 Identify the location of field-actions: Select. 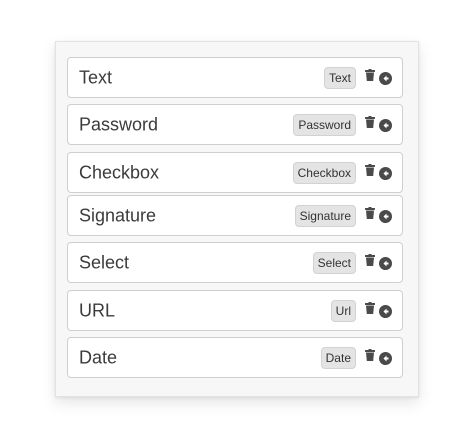
(352, 262).